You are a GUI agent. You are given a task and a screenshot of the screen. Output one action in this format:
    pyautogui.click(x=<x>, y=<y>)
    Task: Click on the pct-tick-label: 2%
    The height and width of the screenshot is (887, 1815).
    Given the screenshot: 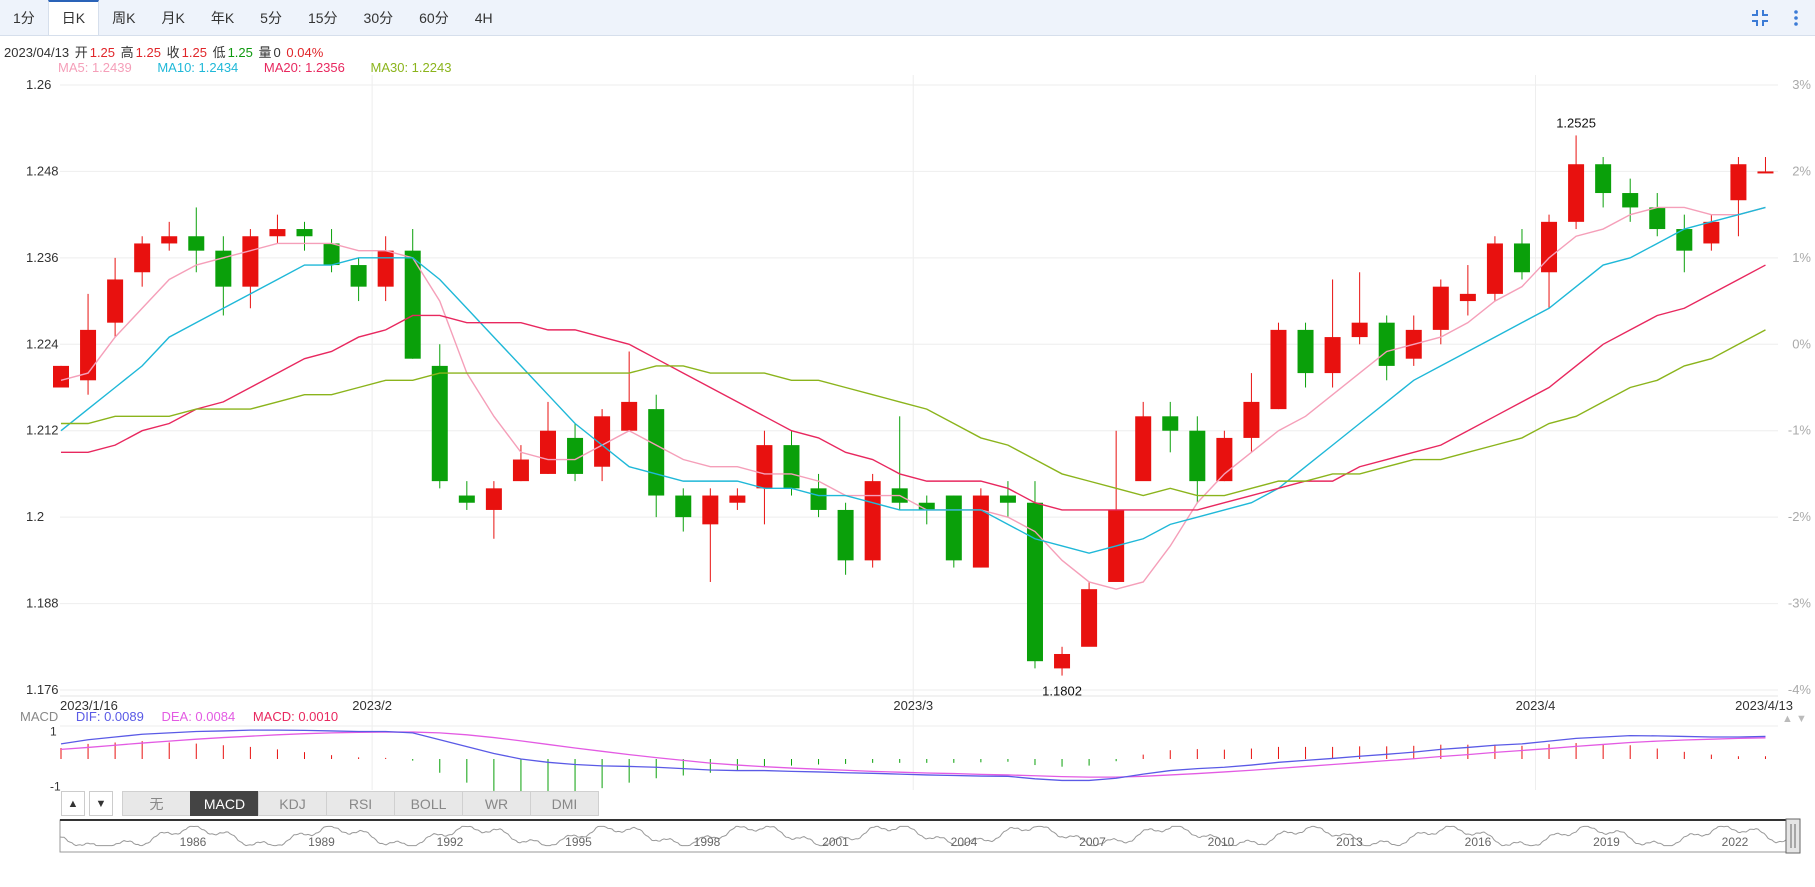 What is the action you would take?
    pyautogui.click(x=1801, y=170)
    